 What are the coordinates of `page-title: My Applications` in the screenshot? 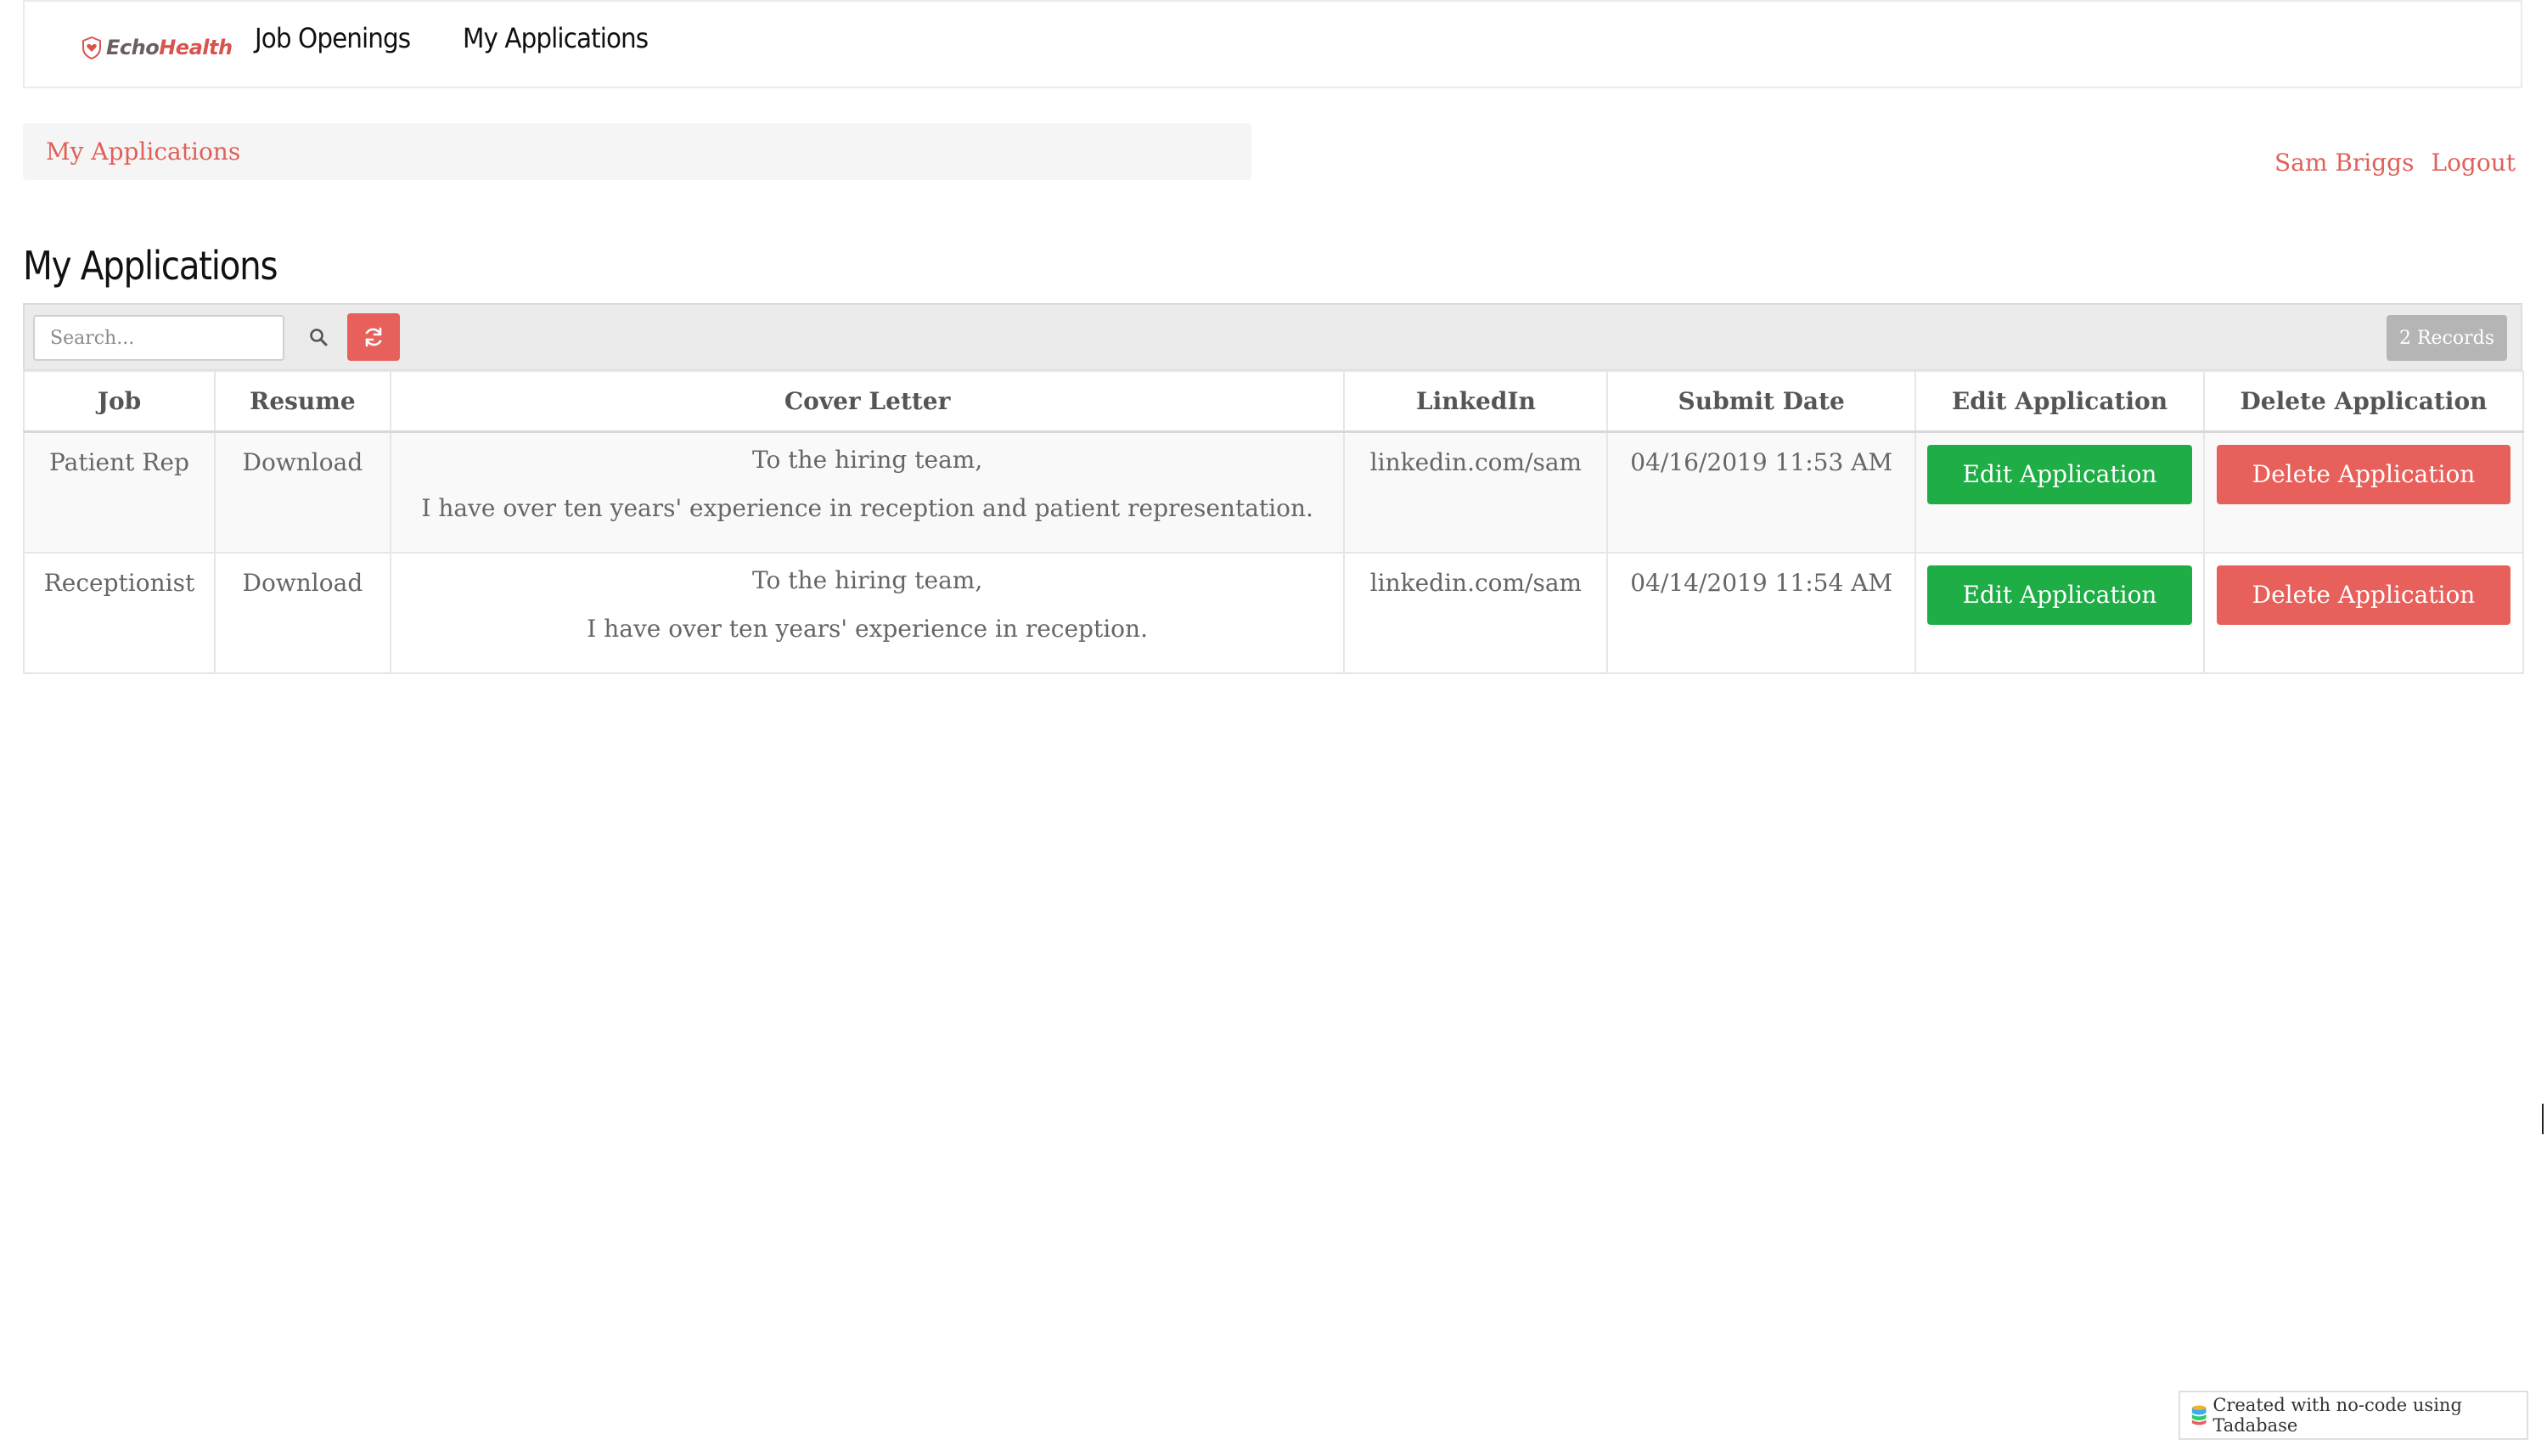 It's located at (150, 266).